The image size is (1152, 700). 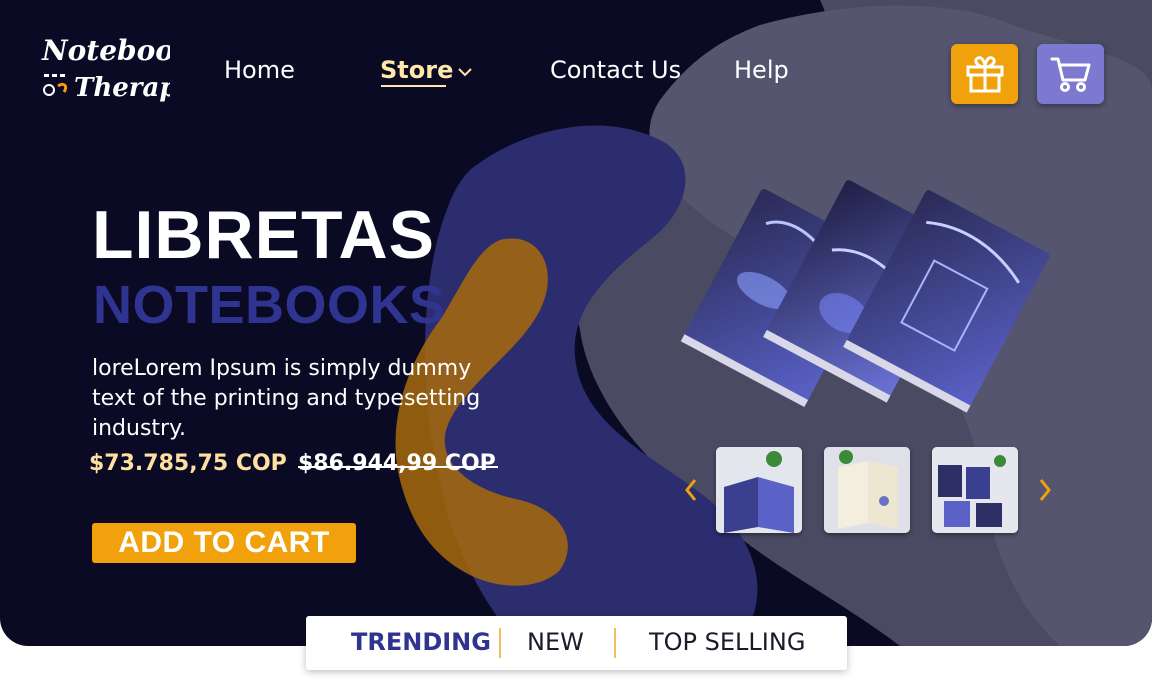 I want to click on tab-trending: TRENDING, so click(x=421, y=642).